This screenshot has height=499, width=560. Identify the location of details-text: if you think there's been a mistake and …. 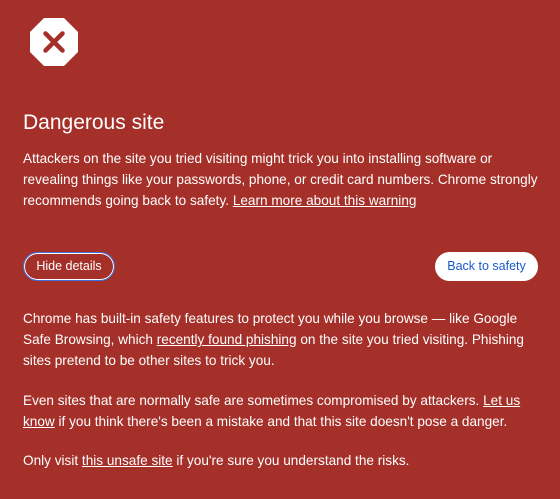
(281, 421).